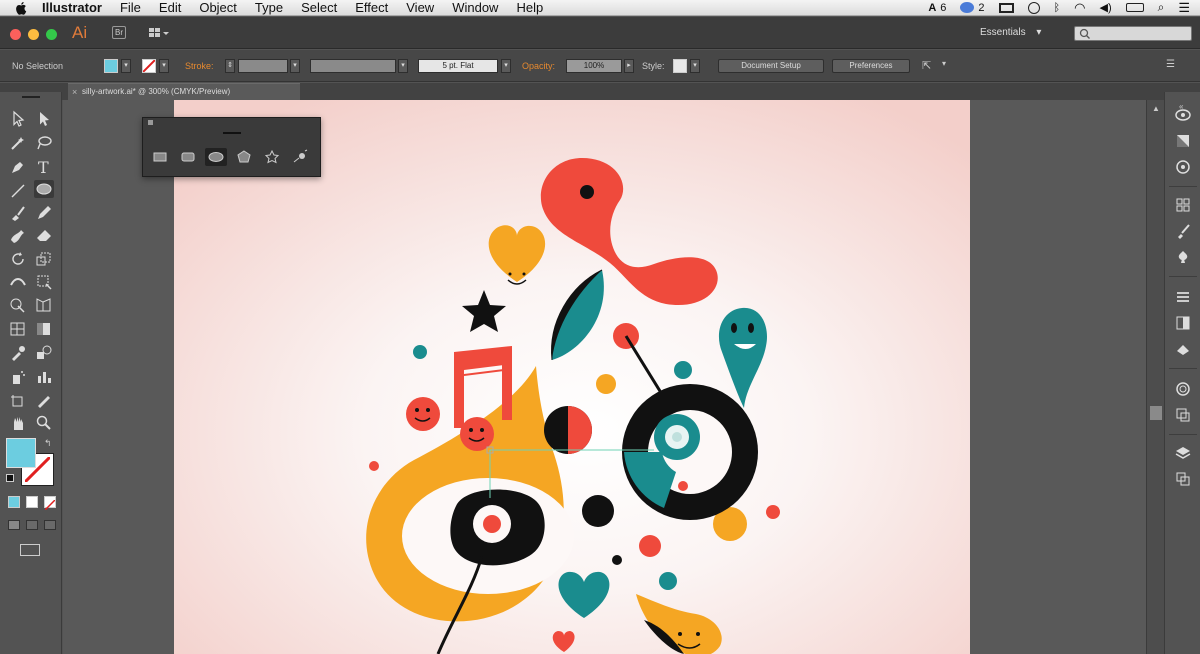  I want to click on mesh-tool-icon, so click(18, 329).